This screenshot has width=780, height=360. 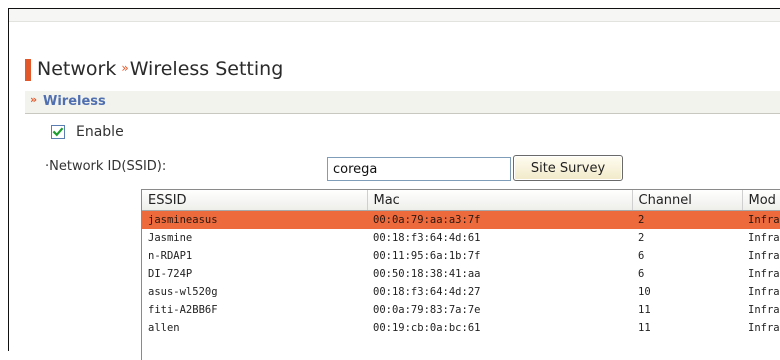 What do you see at coordinates (170, 274) in the screenshot?
I see `cell-essid: DI-724P` at bounding box center [170, 274].